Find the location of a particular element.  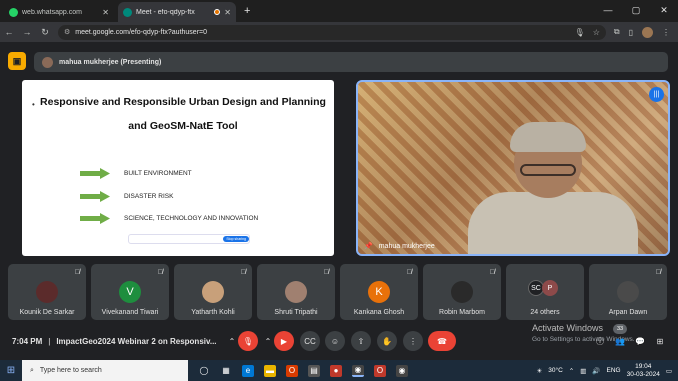

captions-button: CC is located at coordinates (310, 341).